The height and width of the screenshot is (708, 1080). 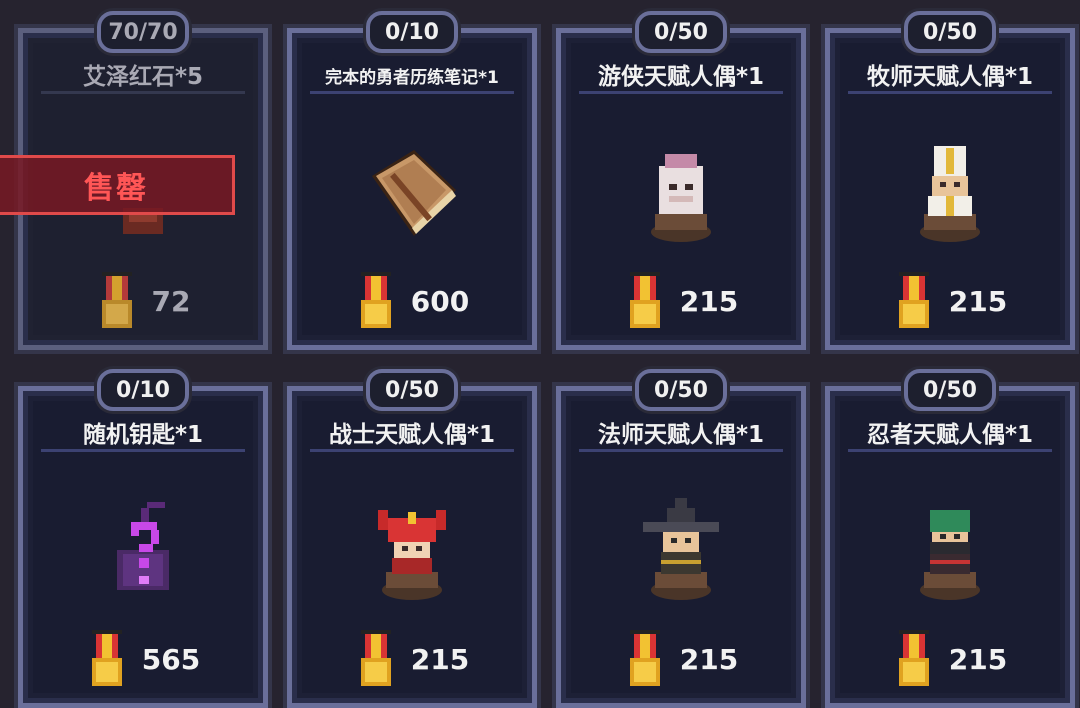 I want to click on mage-doll-icon, so click(x=681, y=550).